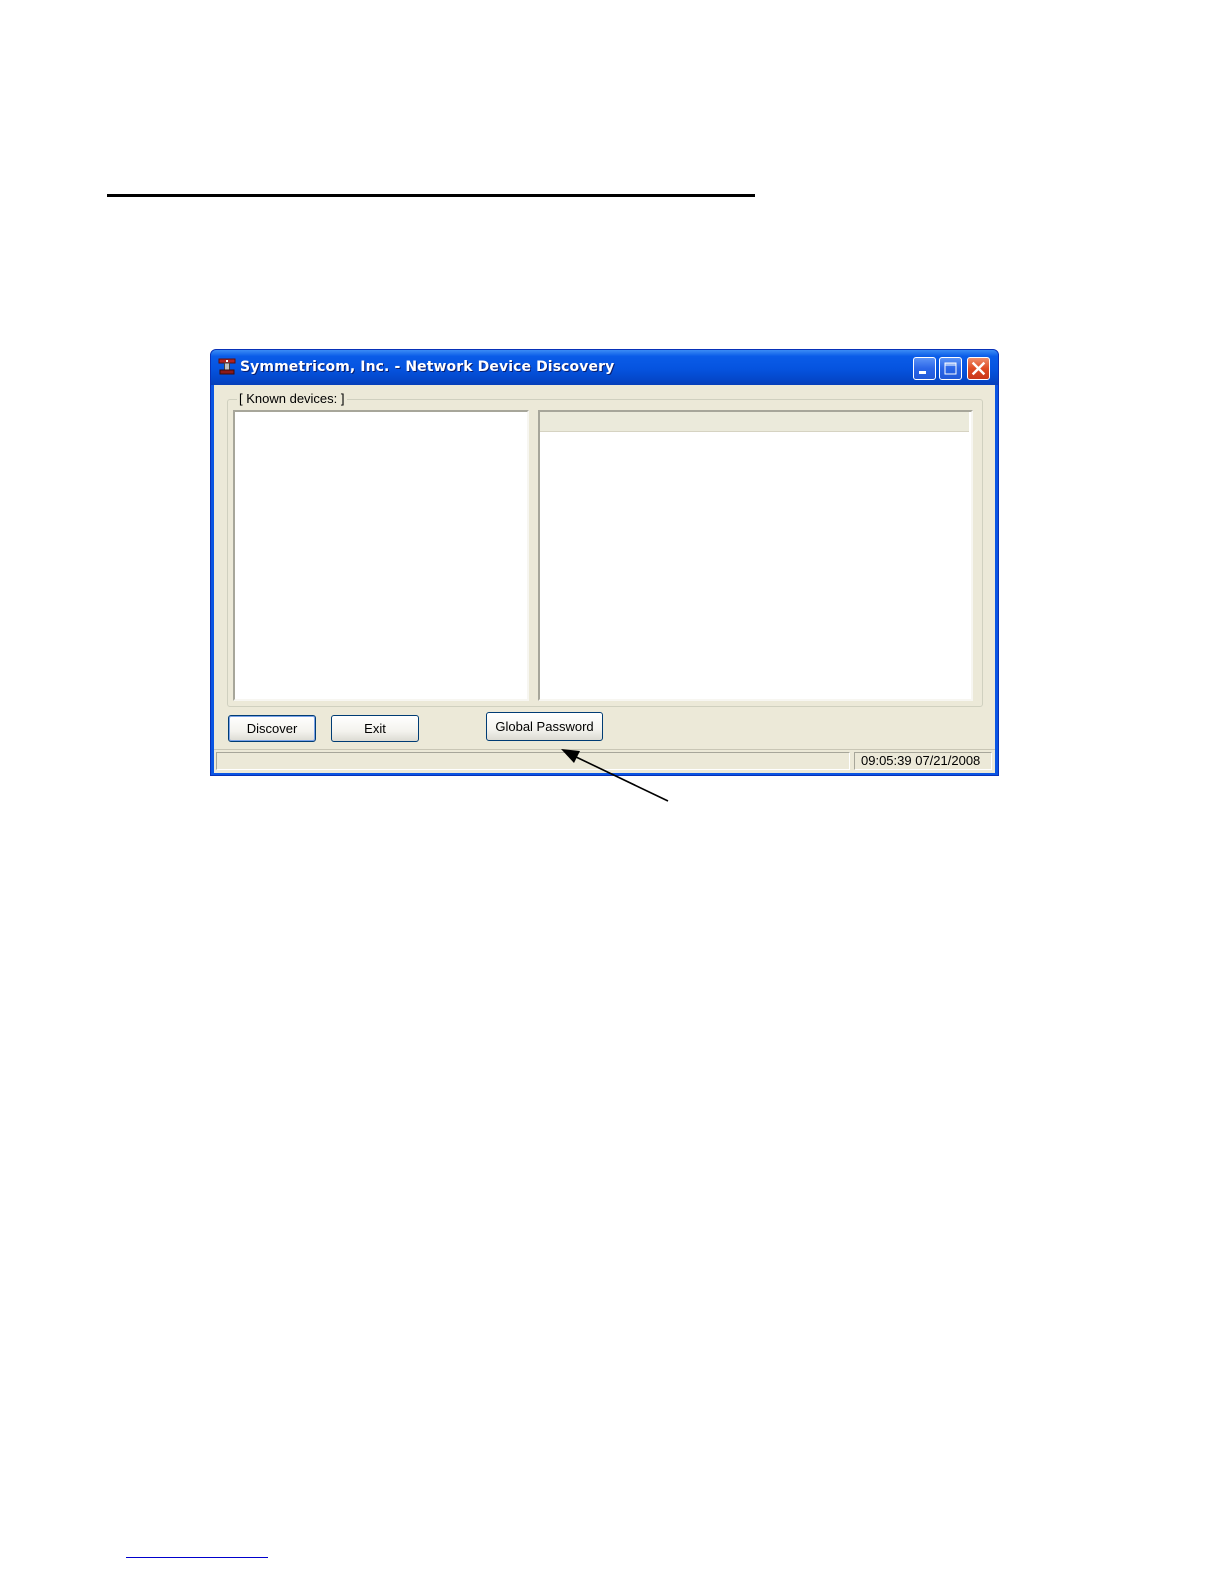 This screenshot has width=1224, height=1584. What do you see at coordinates (544, 726) in the screenshot?
I see `global-password-button: Global Password` at bounding box center [544, 726].